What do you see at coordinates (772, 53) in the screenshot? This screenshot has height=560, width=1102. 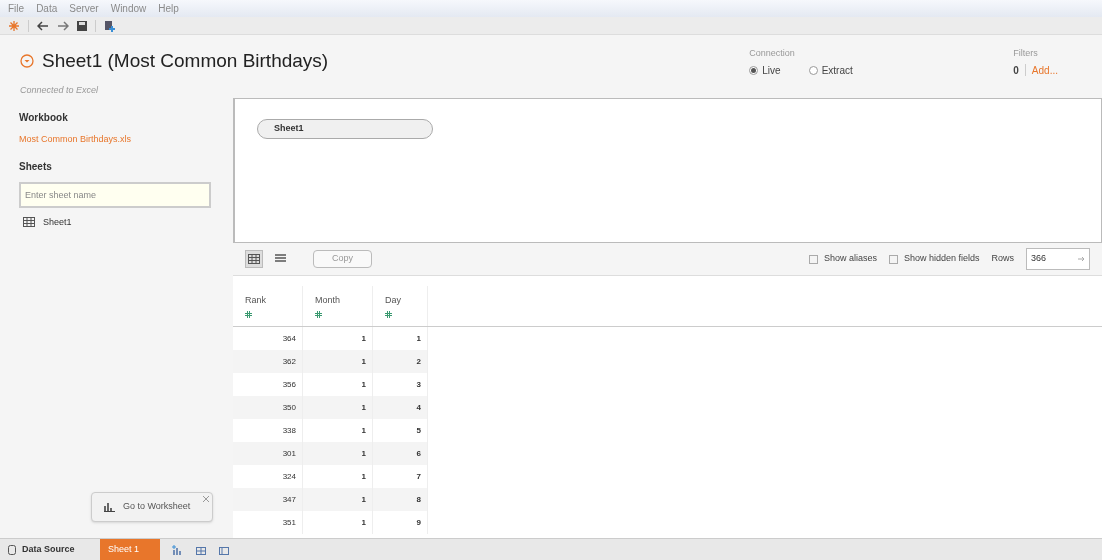 I see `connection-label: Connection` at bounding box center [772, 53].